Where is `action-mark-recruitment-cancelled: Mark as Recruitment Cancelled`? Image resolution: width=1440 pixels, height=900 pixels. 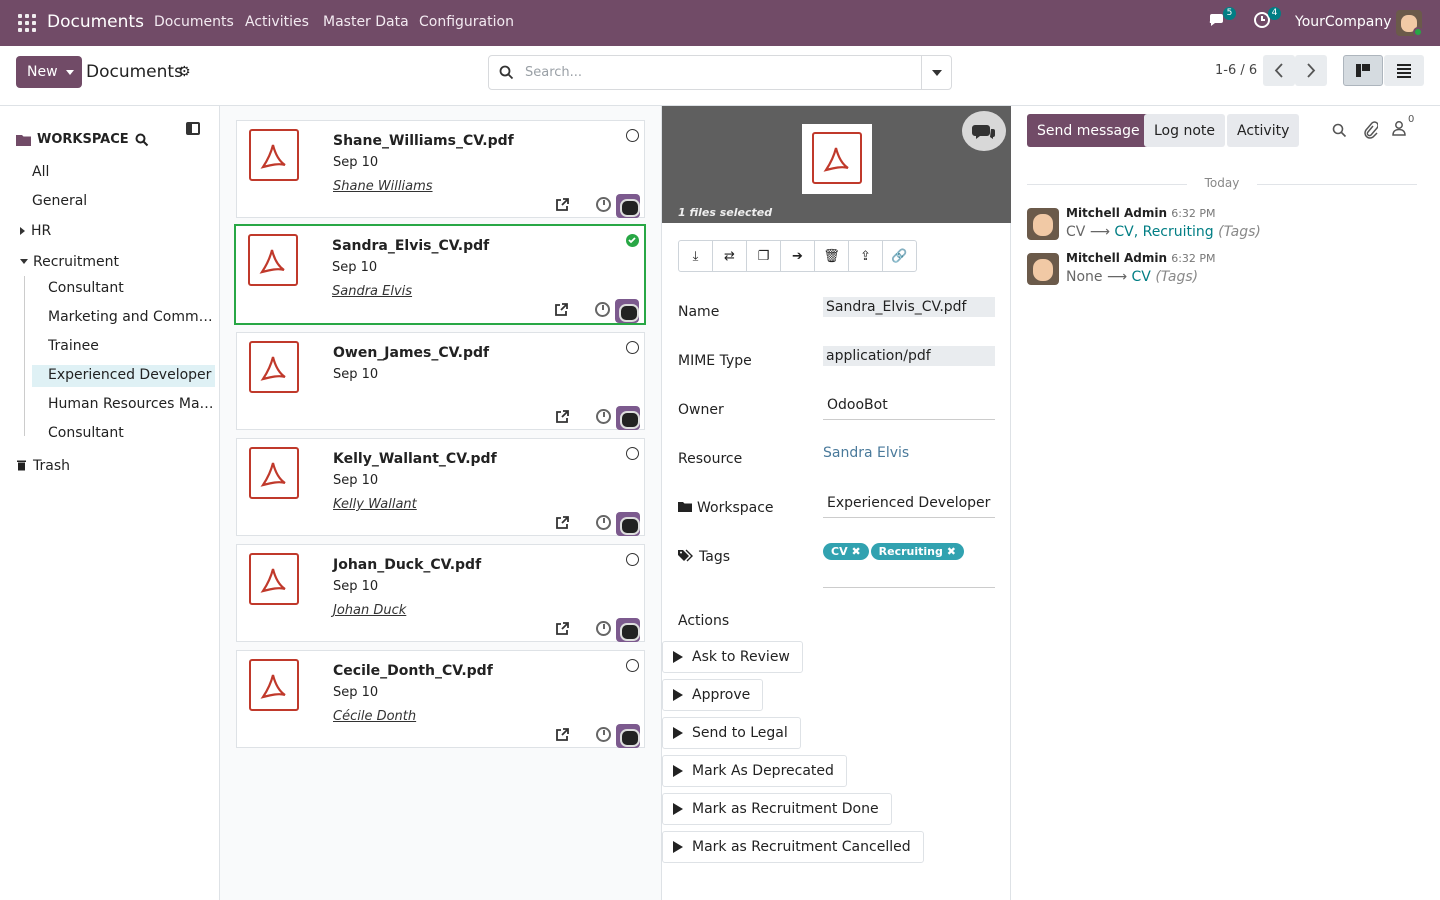 action-mark-recruitment-cancelled: Mark as Recruitment Cancelled is located at coordinates (793, 847).